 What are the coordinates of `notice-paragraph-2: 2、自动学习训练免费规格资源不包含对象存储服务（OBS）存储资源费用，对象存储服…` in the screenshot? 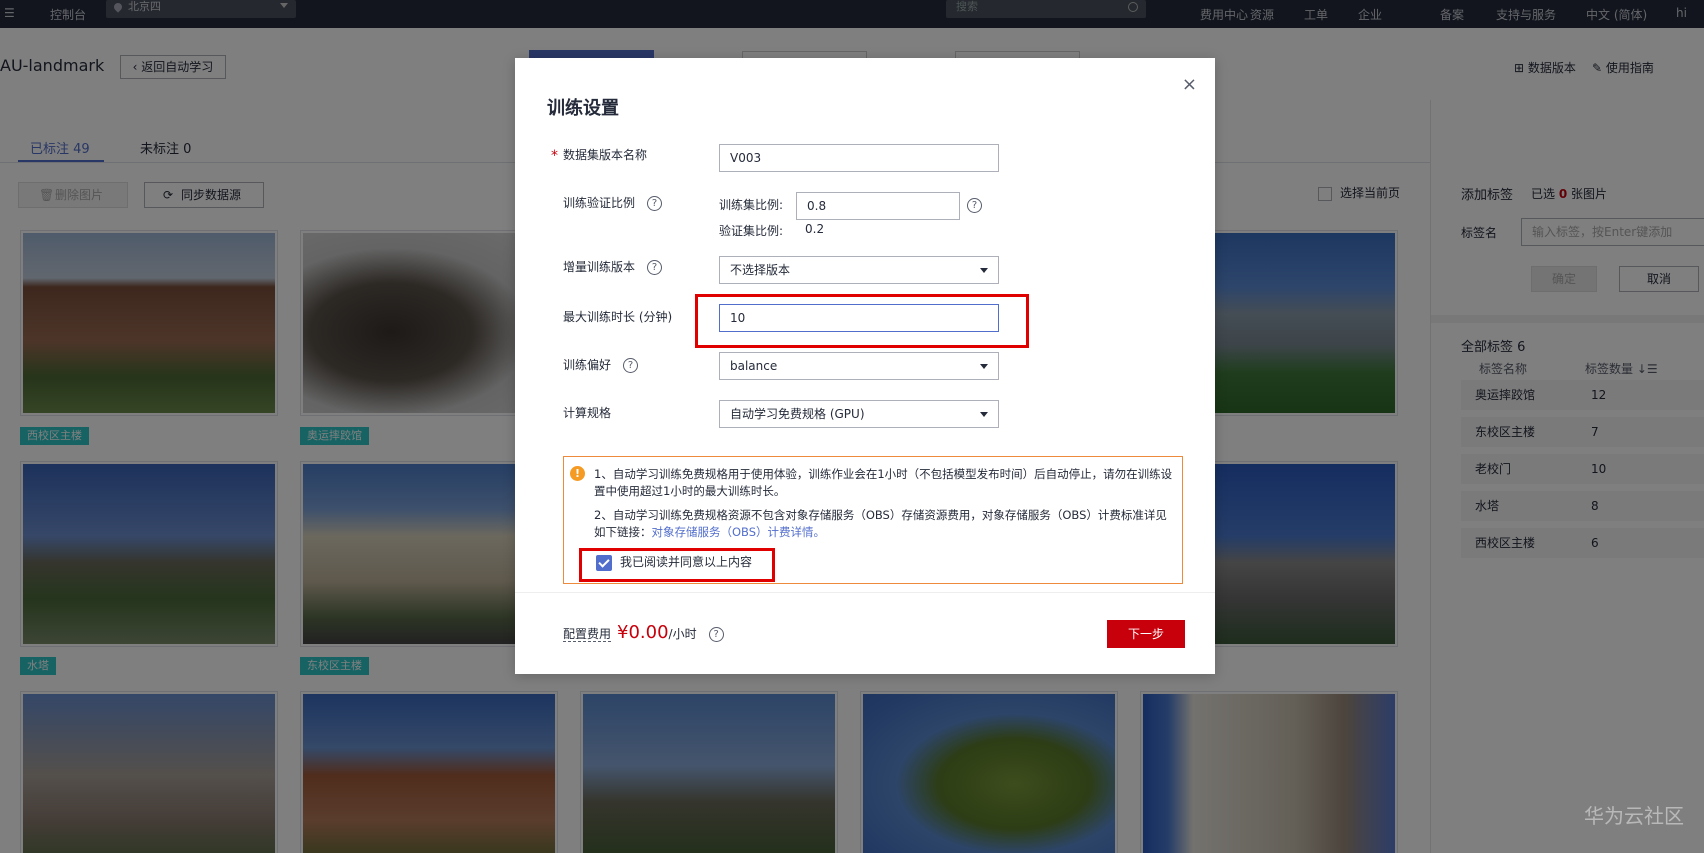 It's located at (884, 524).